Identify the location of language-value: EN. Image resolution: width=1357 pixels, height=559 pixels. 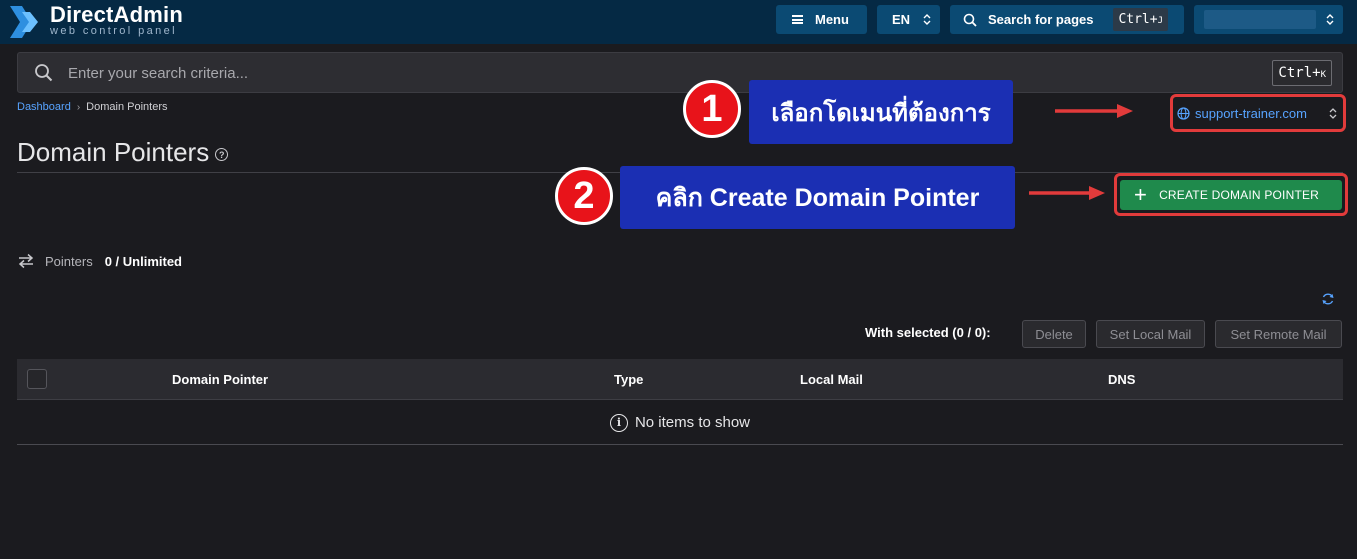
(901, 19).